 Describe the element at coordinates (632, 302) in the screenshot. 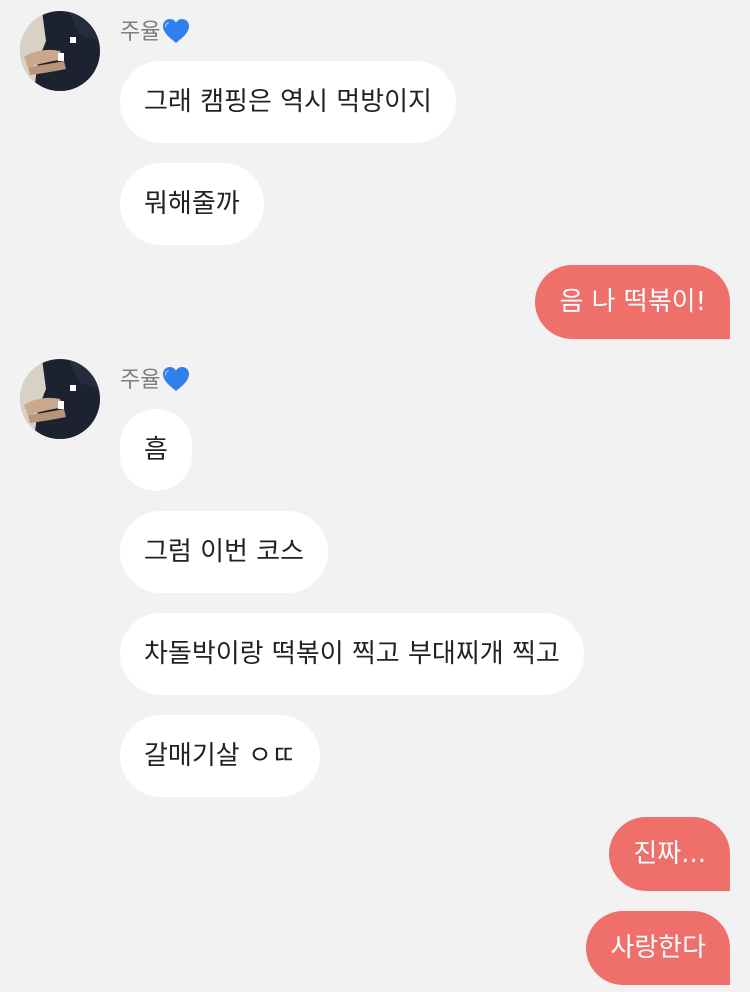

I see `message-bubble-outgoing: 음 나 떡볶이!` at that location.